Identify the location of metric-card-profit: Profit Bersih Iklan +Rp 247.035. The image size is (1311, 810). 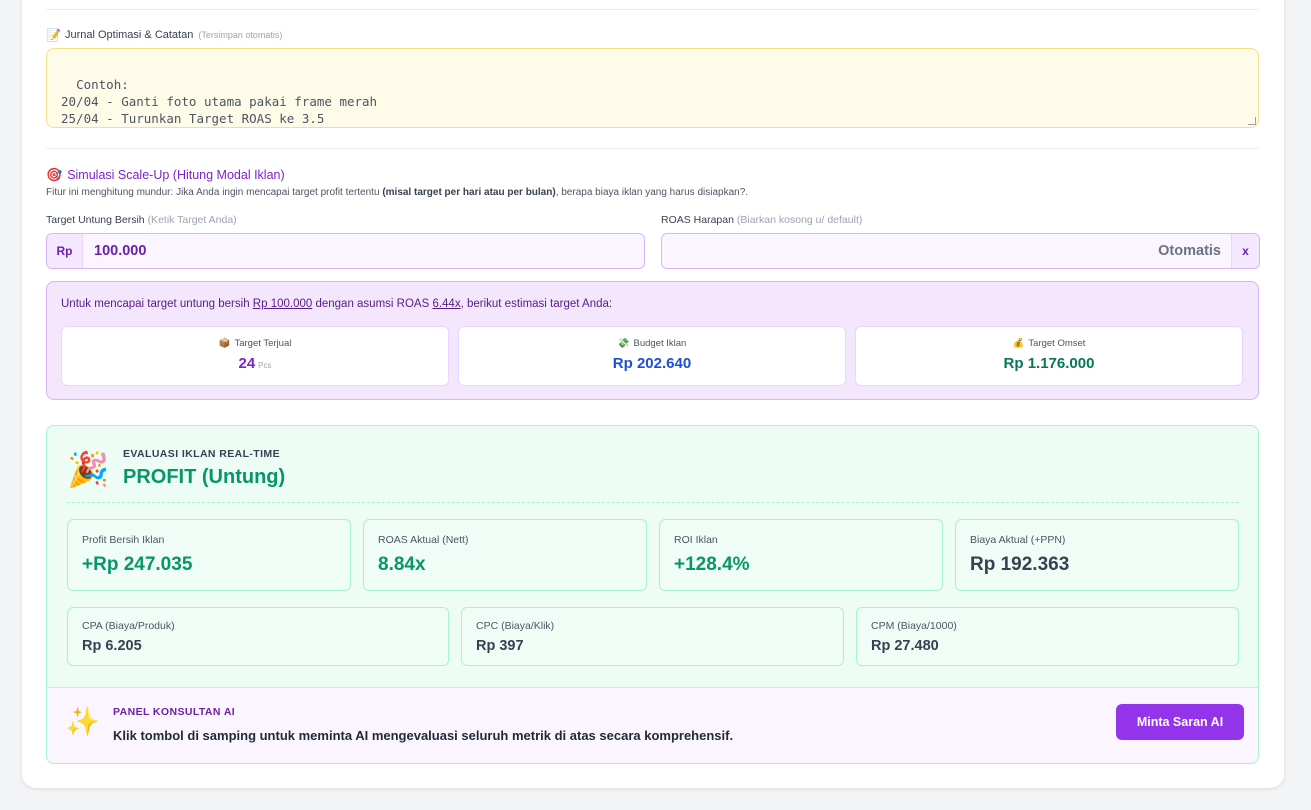
(209, 555).